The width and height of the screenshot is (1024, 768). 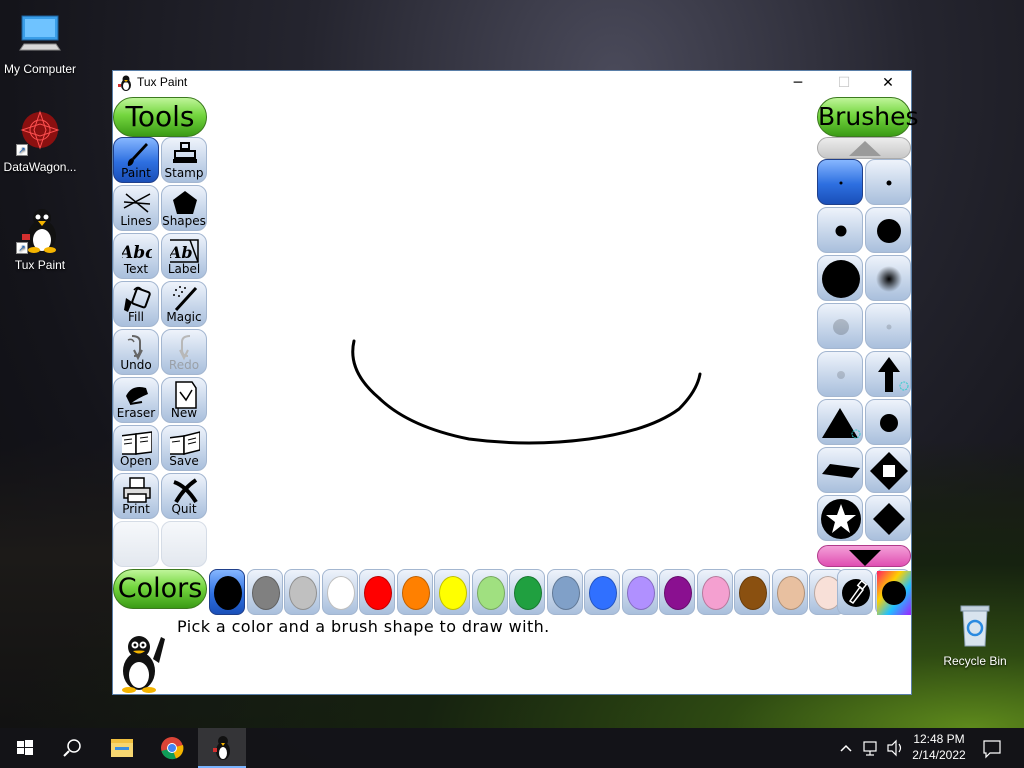 I want to click on tool-eraser-button: Eraser, so click(x=136, y=400).